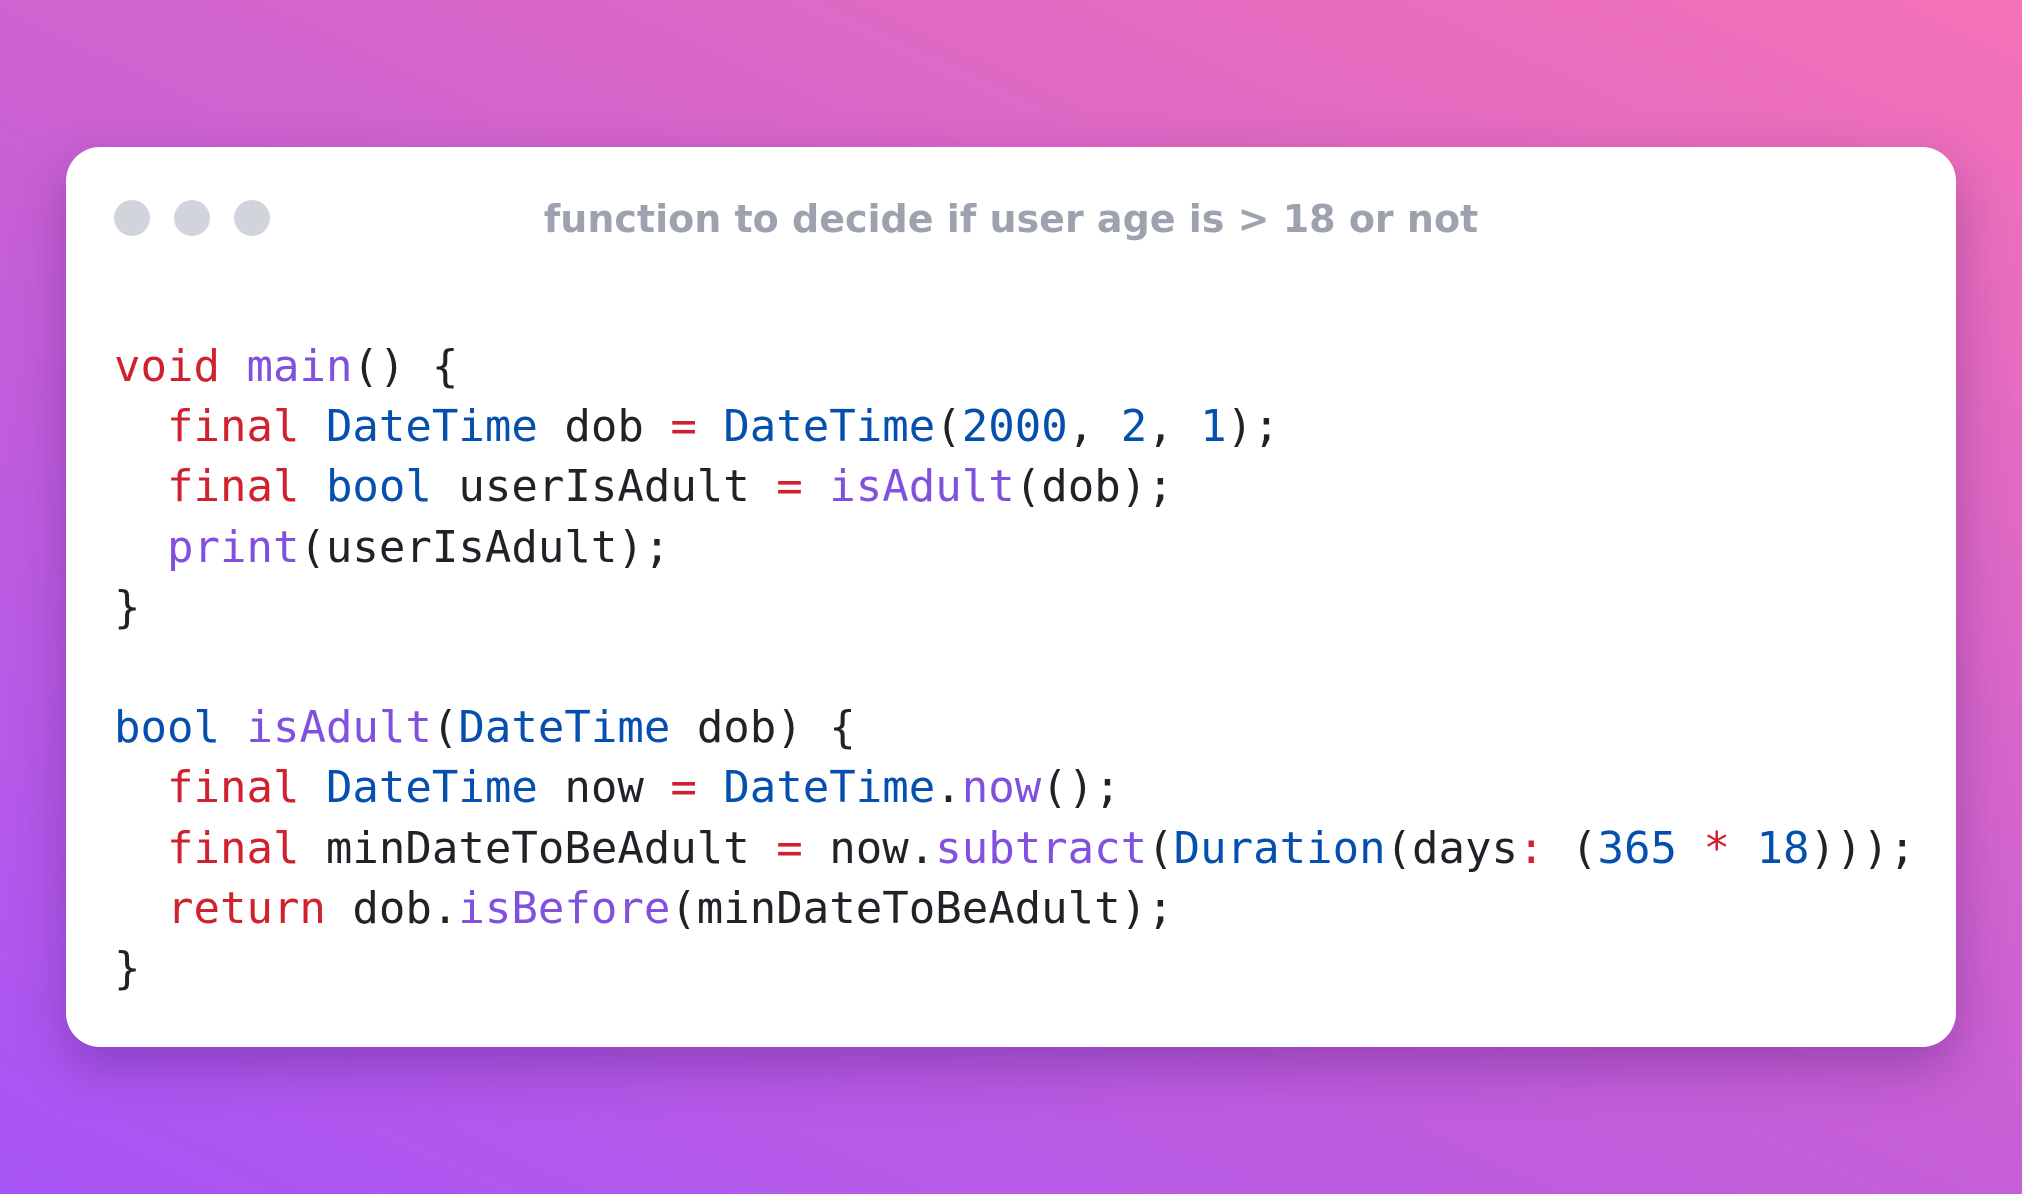 This screenshot has width=2022, height=1194. What do you see at coordinates (405, 366) in the screenshot?
I see `plain-token: () {` at bounding box center [405, 366].